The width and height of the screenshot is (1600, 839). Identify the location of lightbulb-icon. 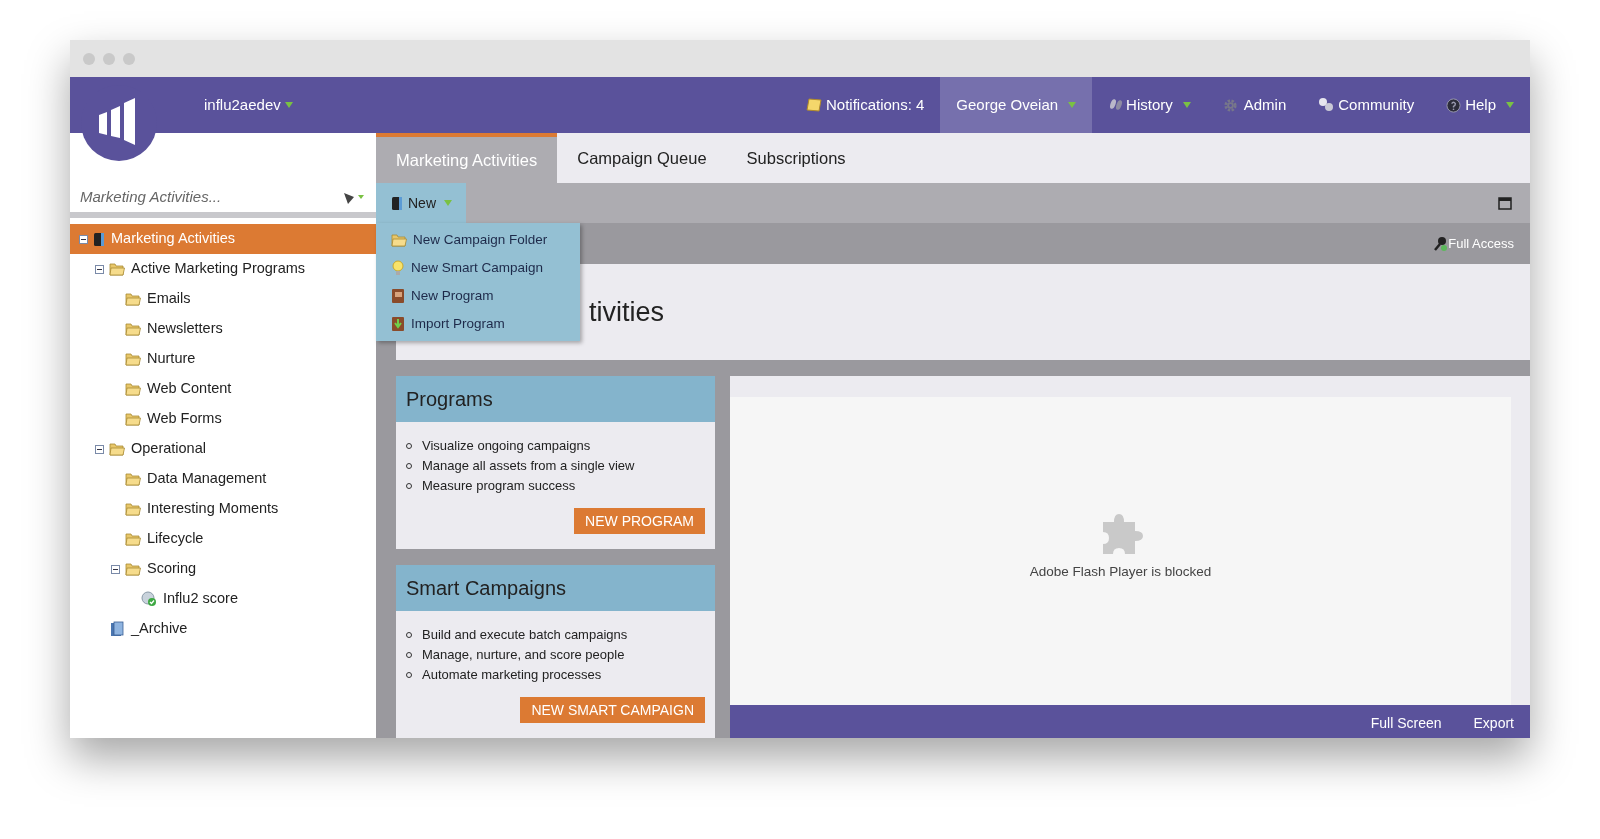
(398, 268).